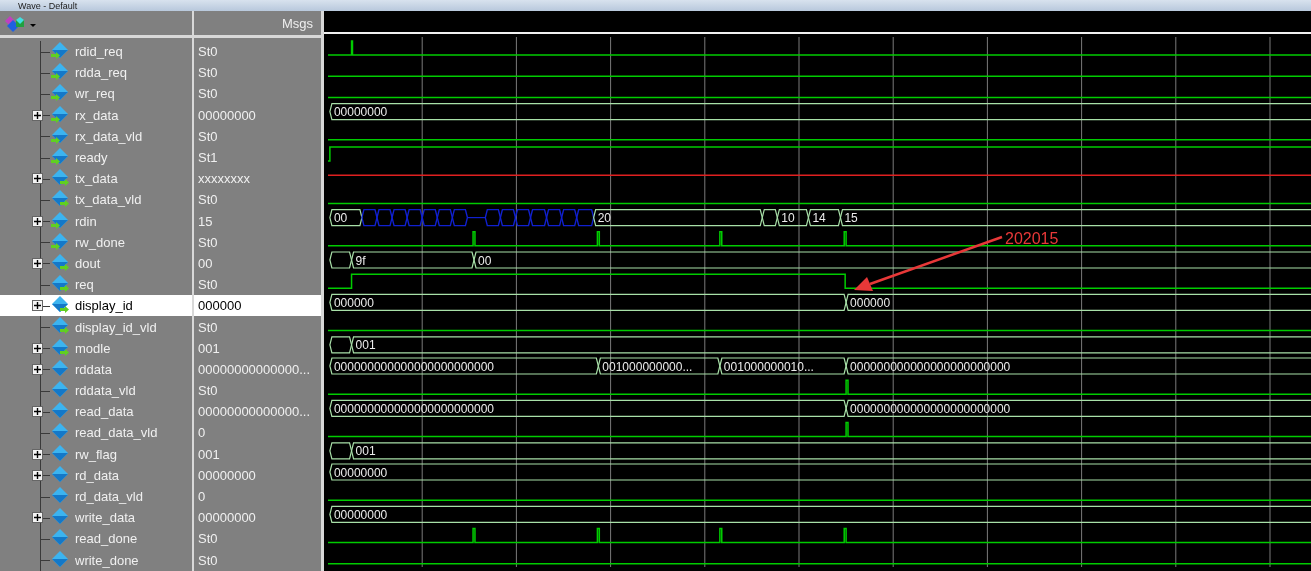 This screenshot has width=1311, height=571. What do you see at coordinates (100, 242) in the screenshot?
I see `signal-name: rw_done` at bounding box center [100, 242].